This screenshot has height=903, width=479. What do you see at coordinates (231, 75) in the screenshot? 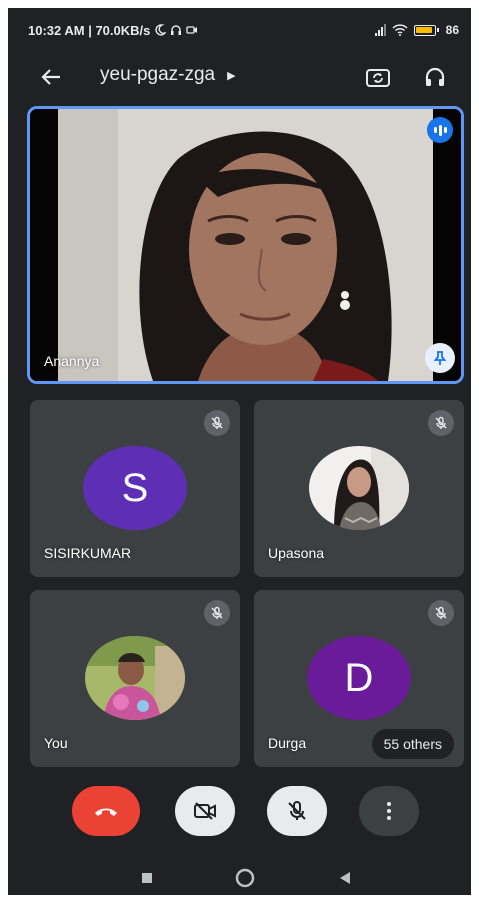
I see `caret-right-icon: ▶` at bounding box center [231, 75].